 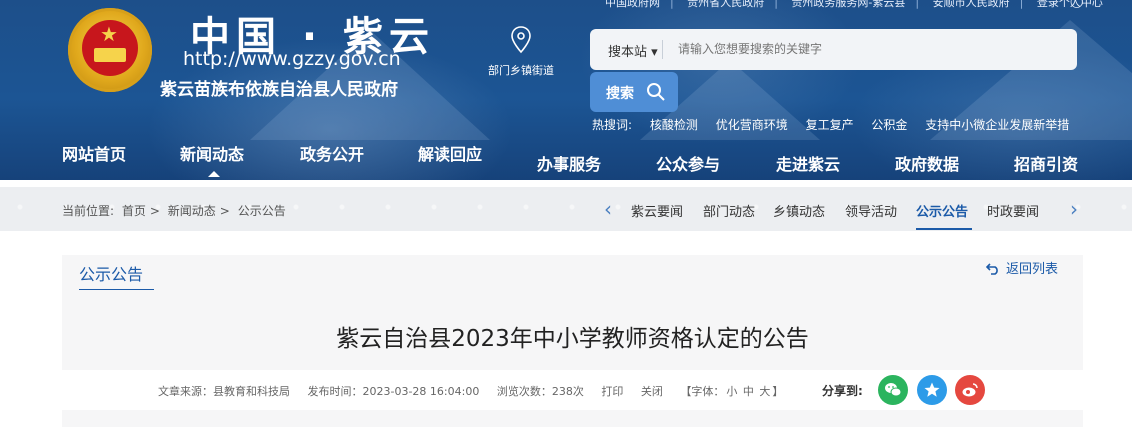 What do you see at coordinates (729, 210) in the screenshot?
I see `subnav-item: 部门动态` at bounding box center [729, 210].